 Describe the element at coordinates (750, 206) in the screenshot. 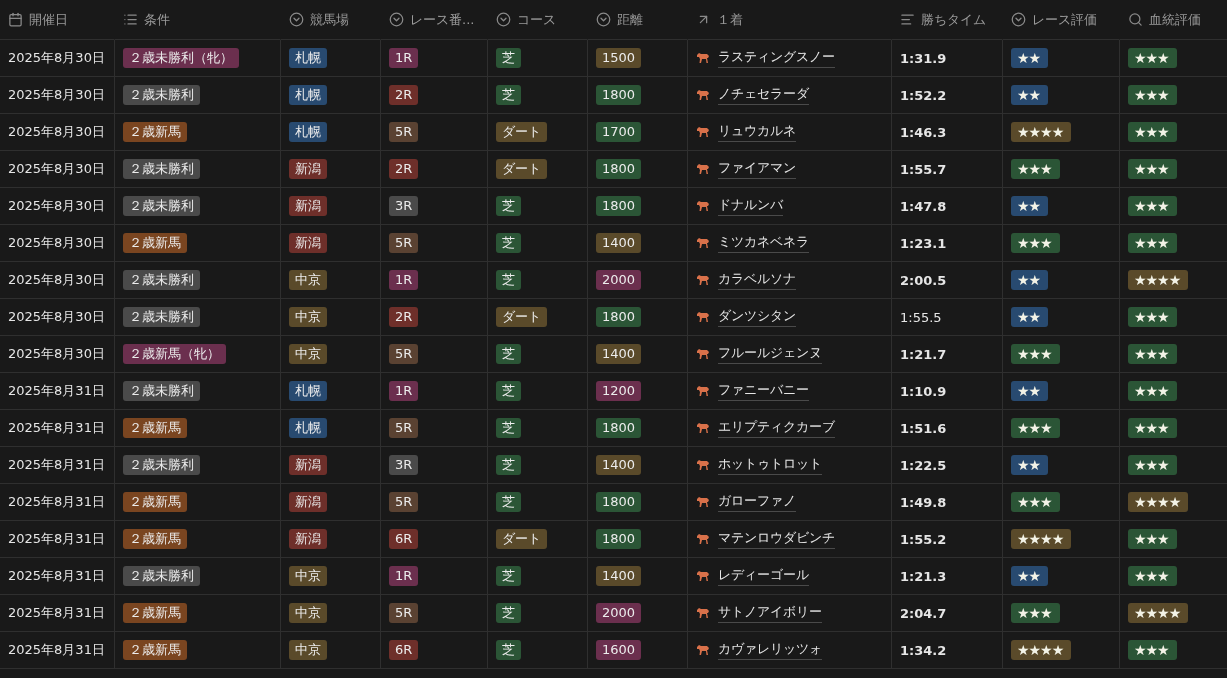

I see `winner-link: ドナルンバ` at that location.